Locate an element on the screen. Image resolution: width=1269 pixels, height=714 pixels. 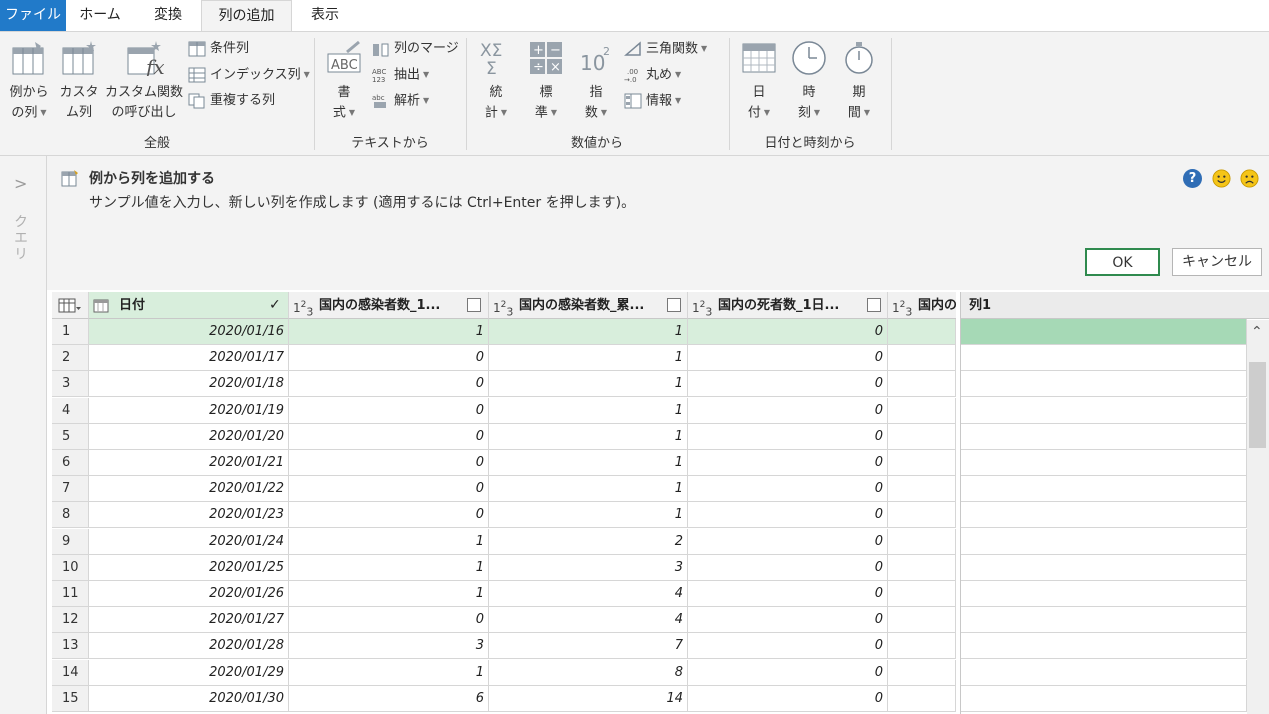
cell-date: 2020/01/30 is located at coordinates (189, 698).